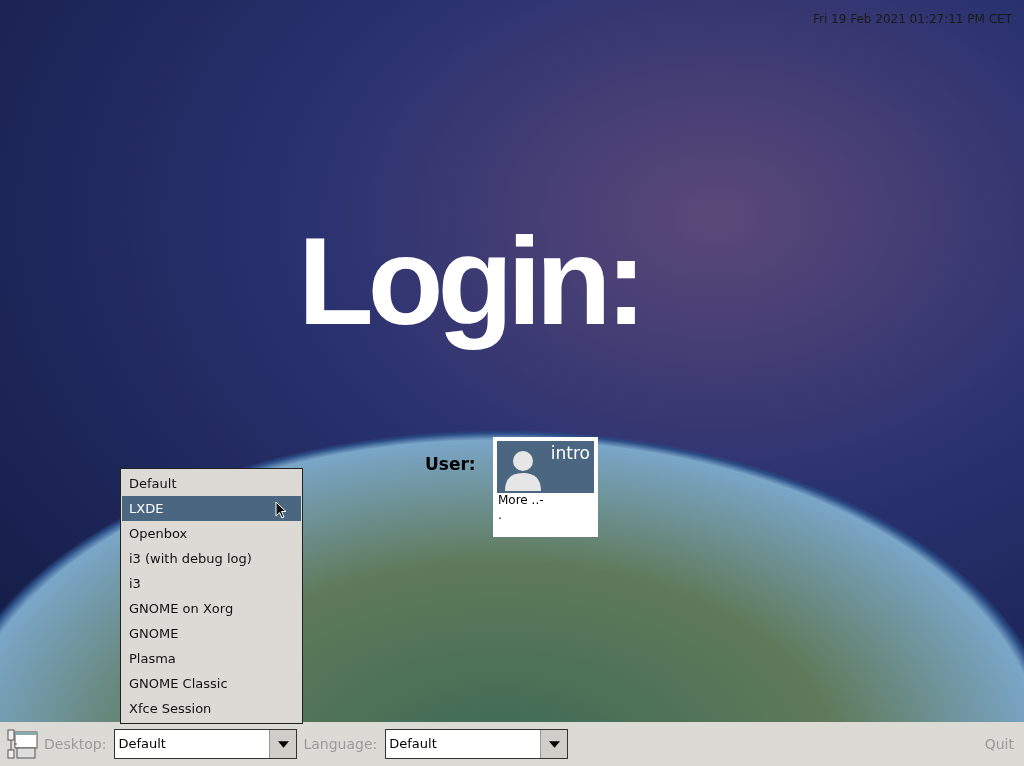 This screenshot has height=766, width=1024. Describe the element at coordinates (211, 633) in the screenshot. I see `menu-item: GNOME` at that location.